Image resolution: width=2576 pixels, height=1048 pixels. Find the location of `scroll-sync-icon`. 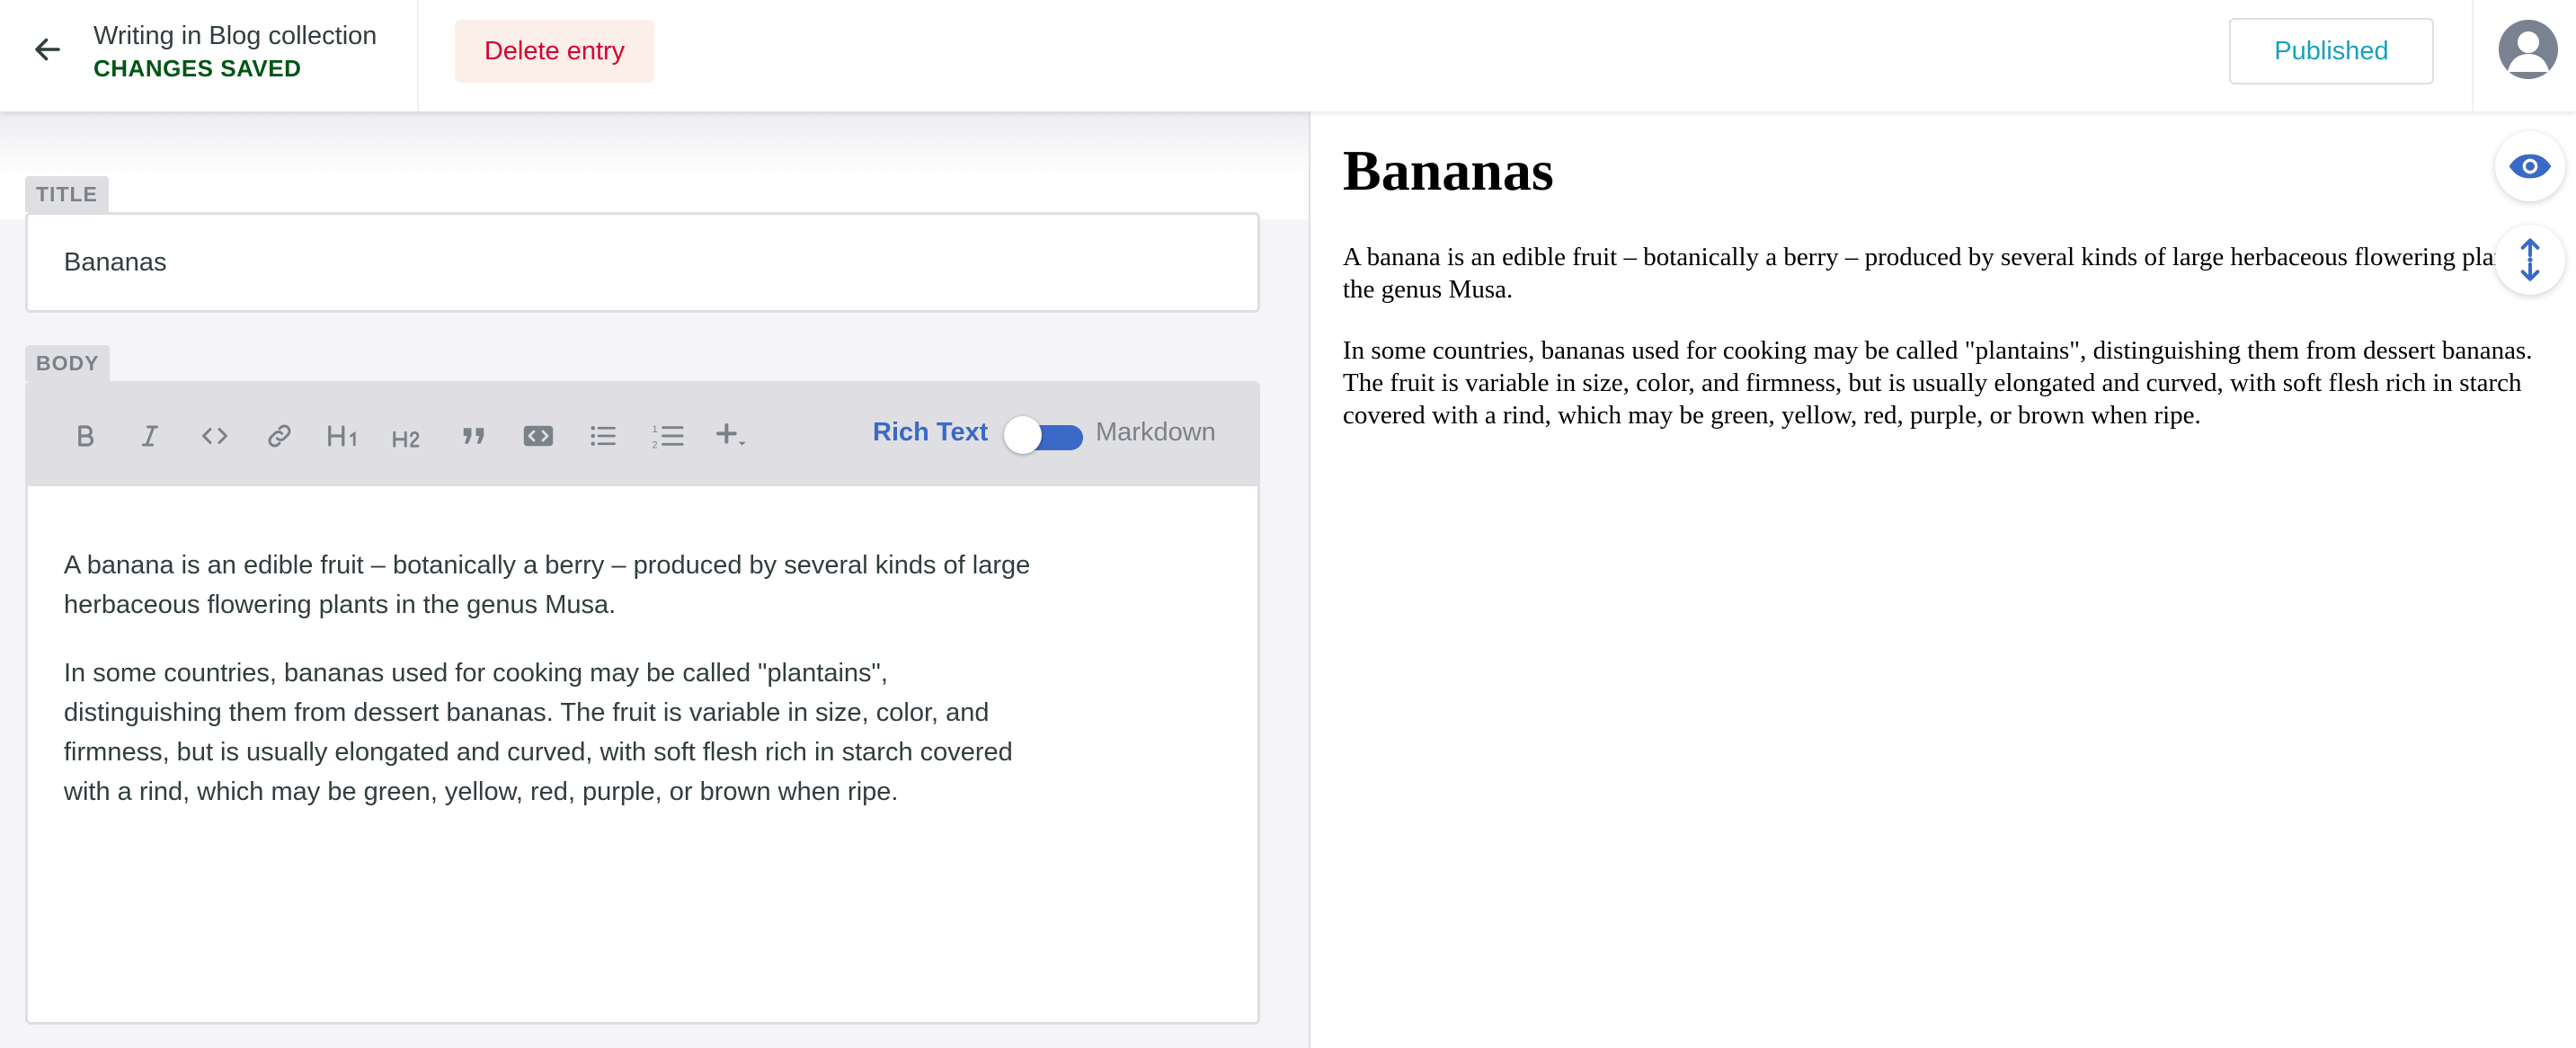

scroll-sync-icon is located at coordinates (2530, 260).